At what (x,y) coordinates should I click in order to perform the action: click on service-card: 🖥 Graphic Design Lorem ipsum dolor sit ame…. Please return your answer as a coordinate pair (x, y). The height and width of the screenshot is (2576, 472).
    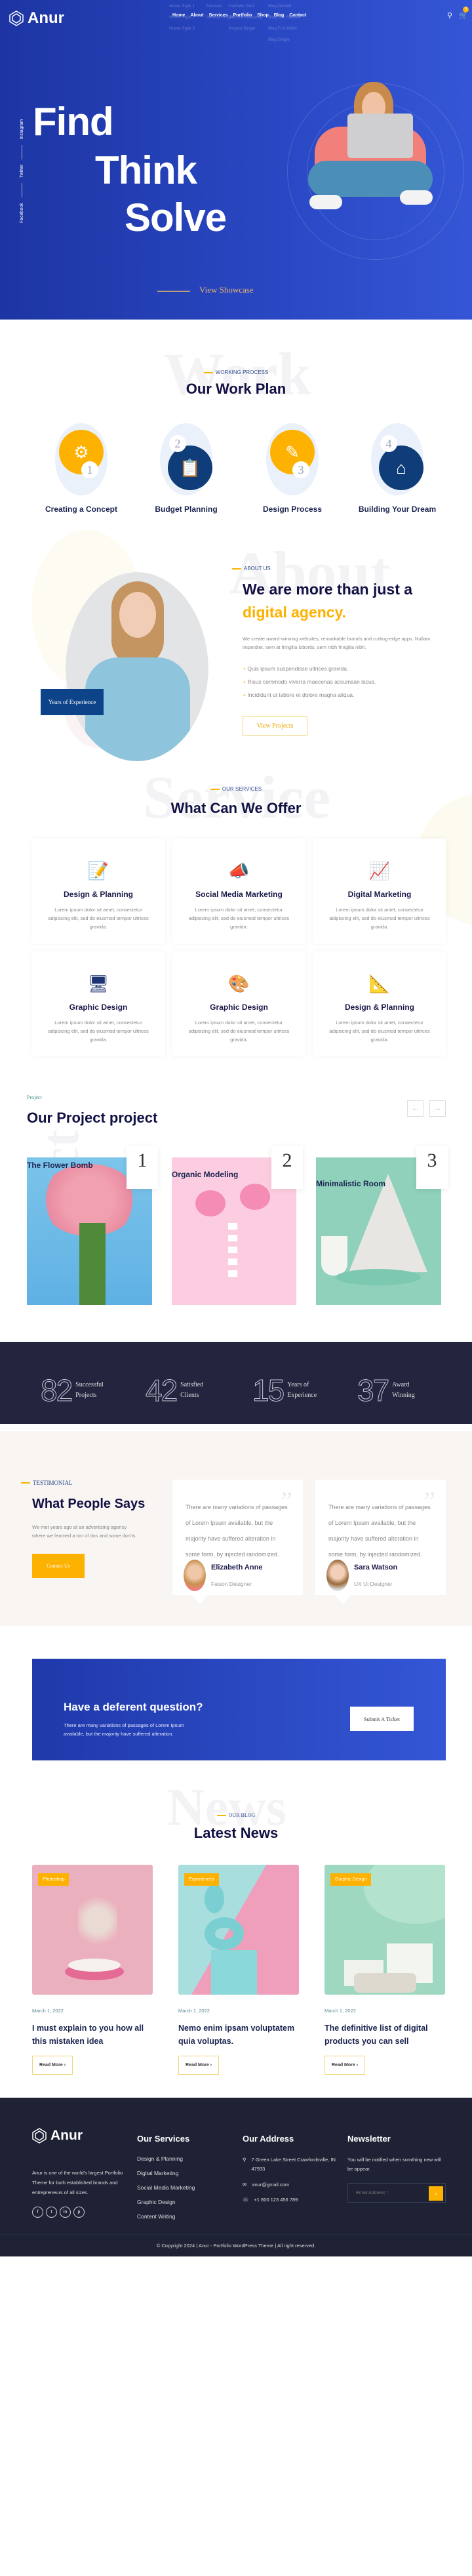
    Looking at the image, I should click on (98, 1003).